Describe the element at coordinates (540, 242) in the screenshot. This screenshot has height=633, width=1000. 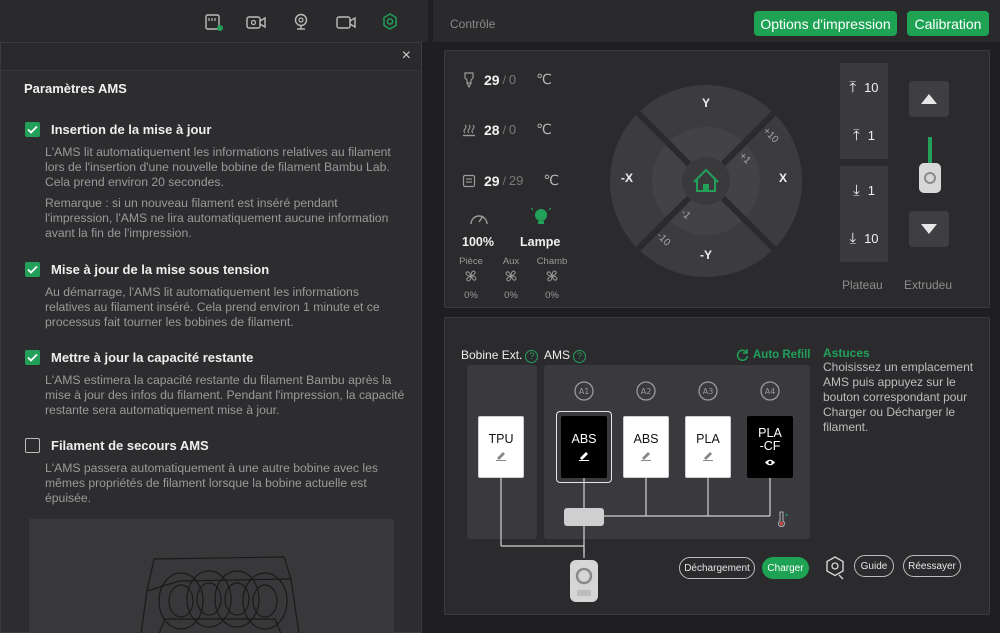
I see `lamp-label: Lampe` at that location.